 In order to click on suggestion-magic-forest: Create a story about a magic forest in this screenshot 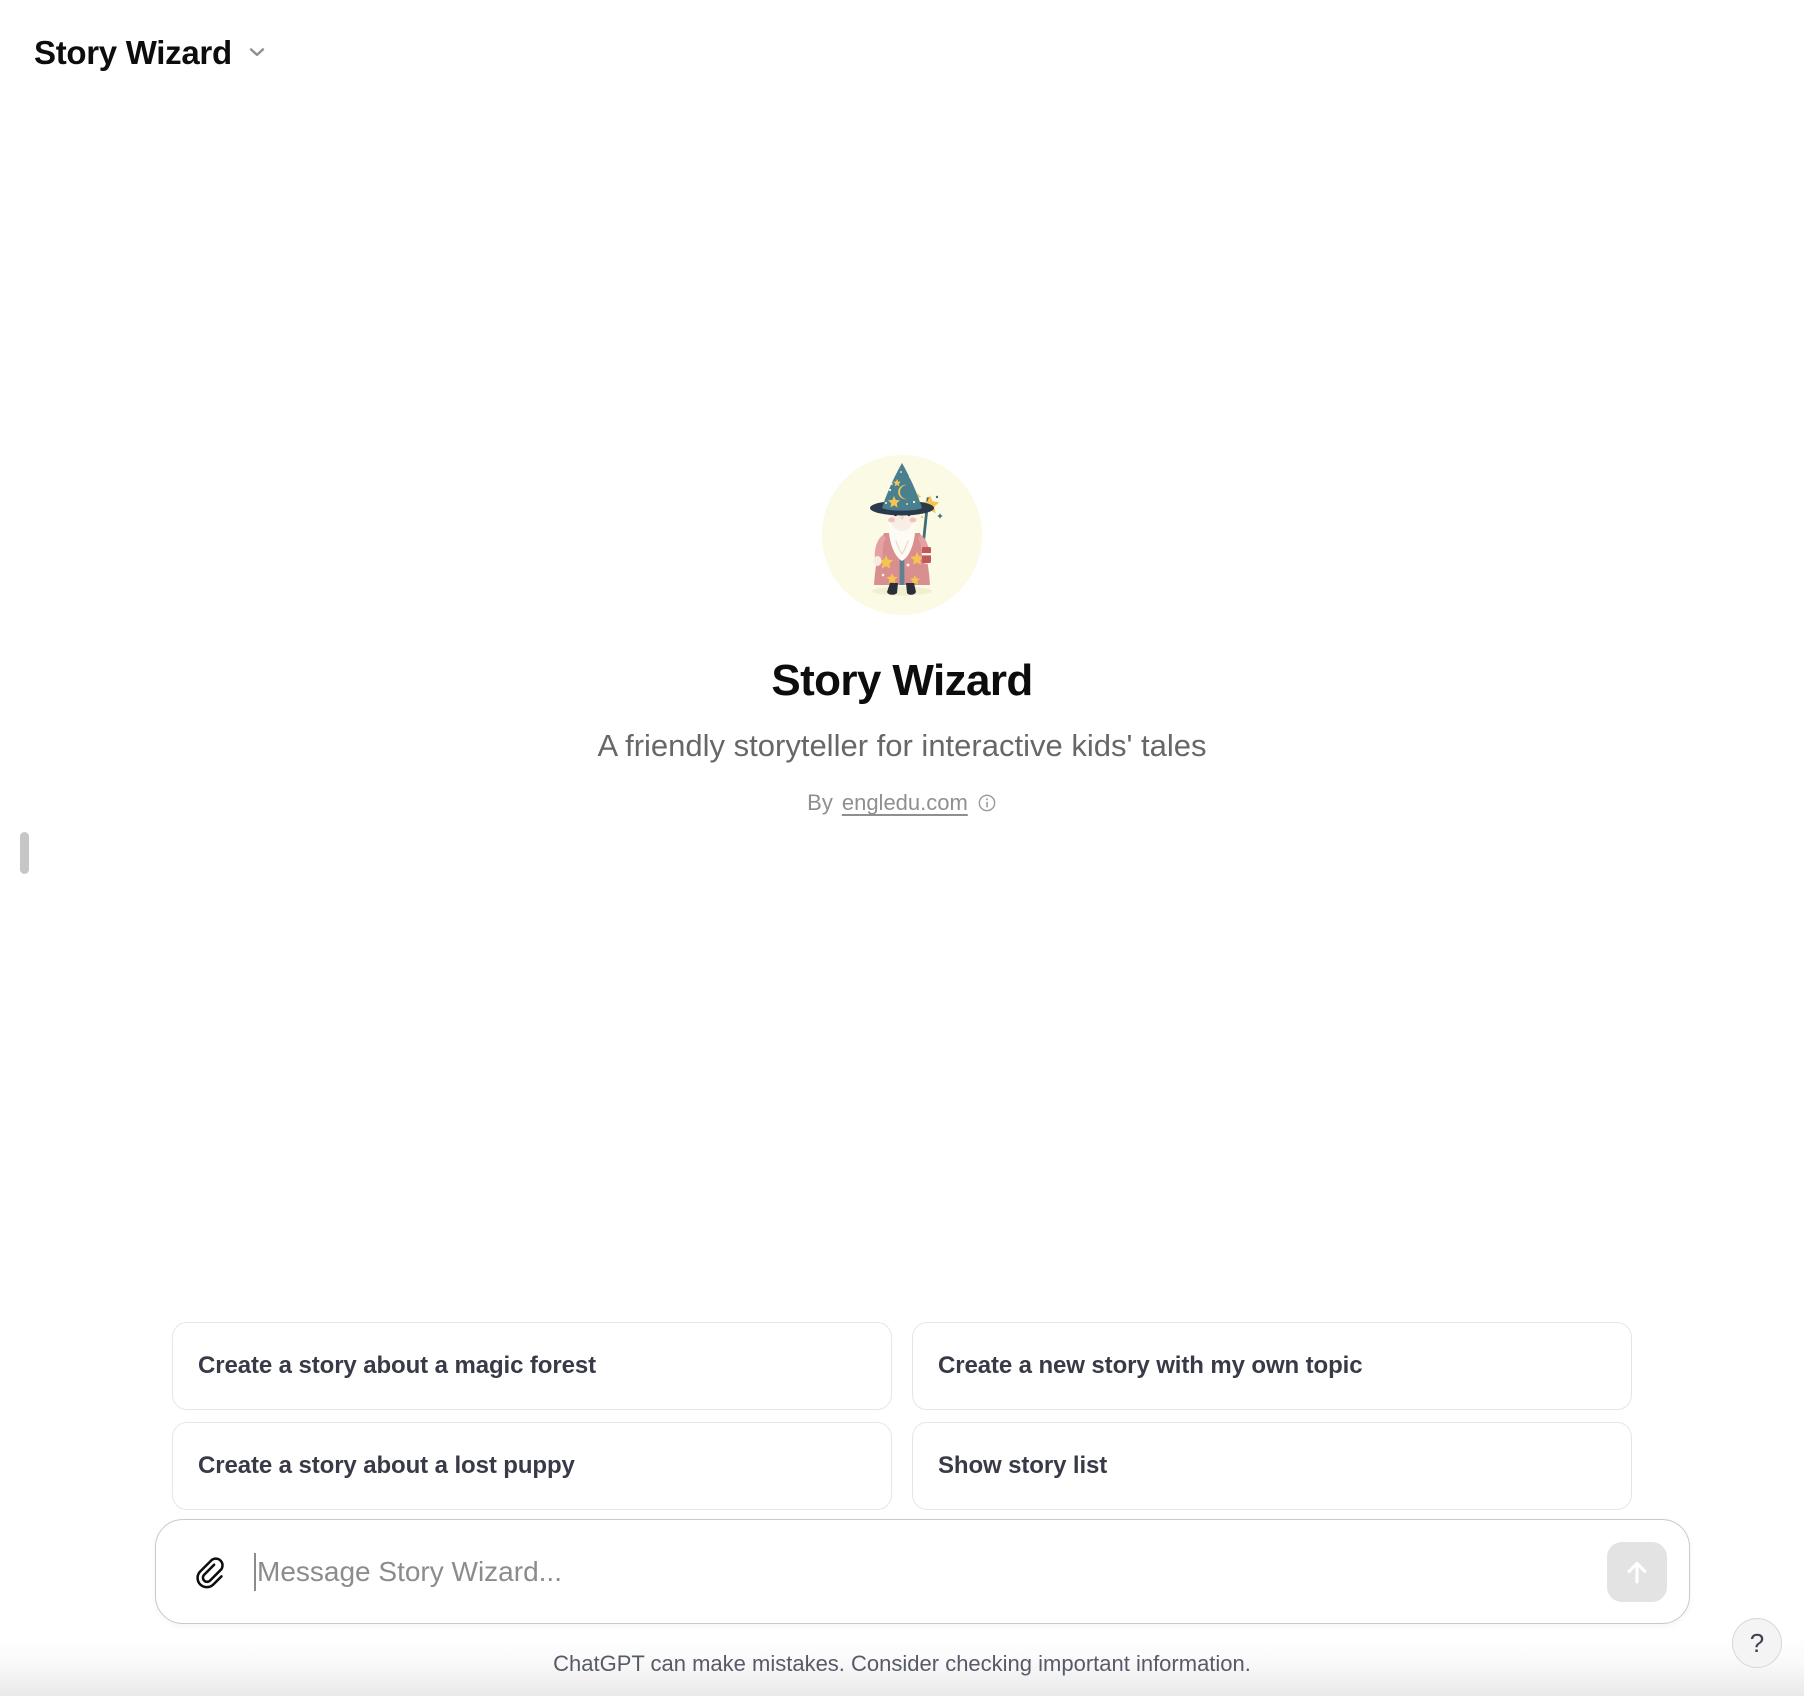, I will do `click(532, 1366)`.